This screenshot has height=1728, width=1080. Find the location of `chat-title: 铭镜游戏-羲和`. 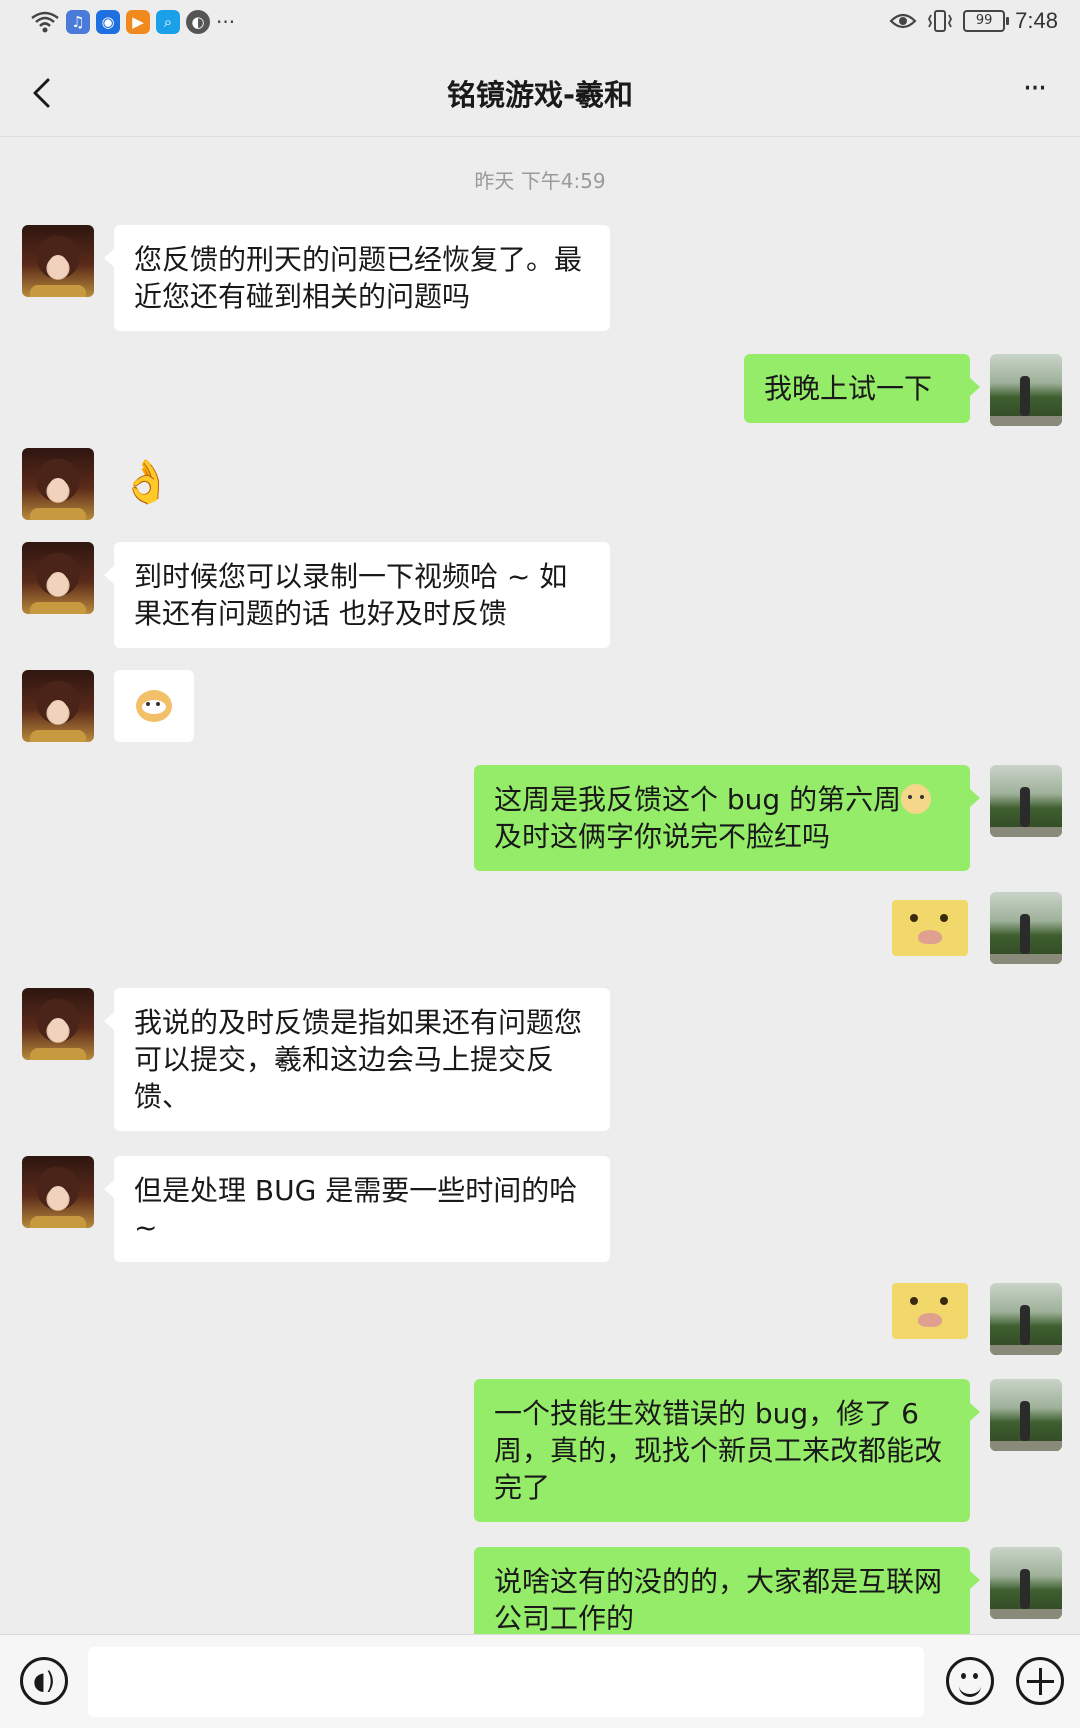

chat-title: 铭镜游戏-羲和 is located at coordinates (540, 95).